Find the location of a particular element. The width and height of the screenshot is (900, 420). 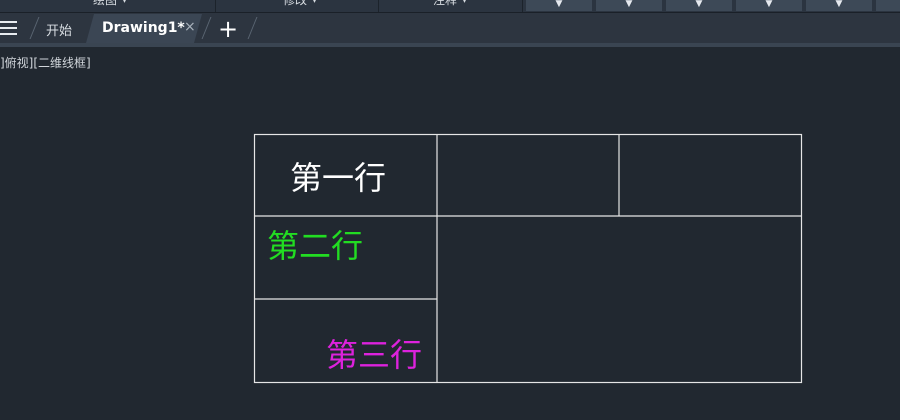

table-cell-row1: 第一行 is located at coordinates (338, 178).